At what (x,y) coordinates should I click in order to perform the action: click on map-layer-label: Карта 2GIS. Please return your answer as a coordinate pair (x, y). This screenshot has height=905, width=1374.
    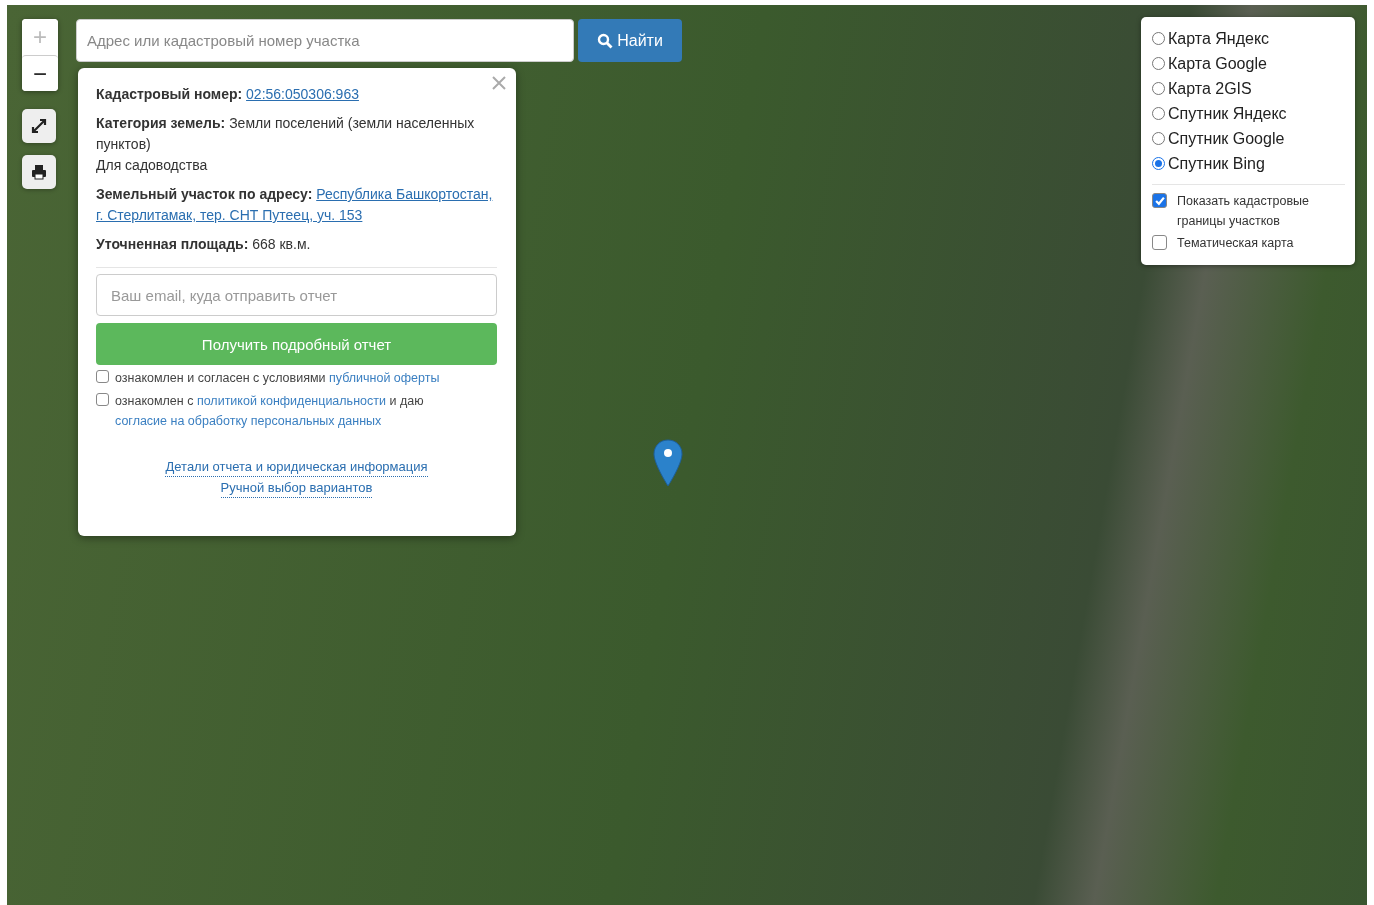
    Looking at the image, I should click on (1210, 88).